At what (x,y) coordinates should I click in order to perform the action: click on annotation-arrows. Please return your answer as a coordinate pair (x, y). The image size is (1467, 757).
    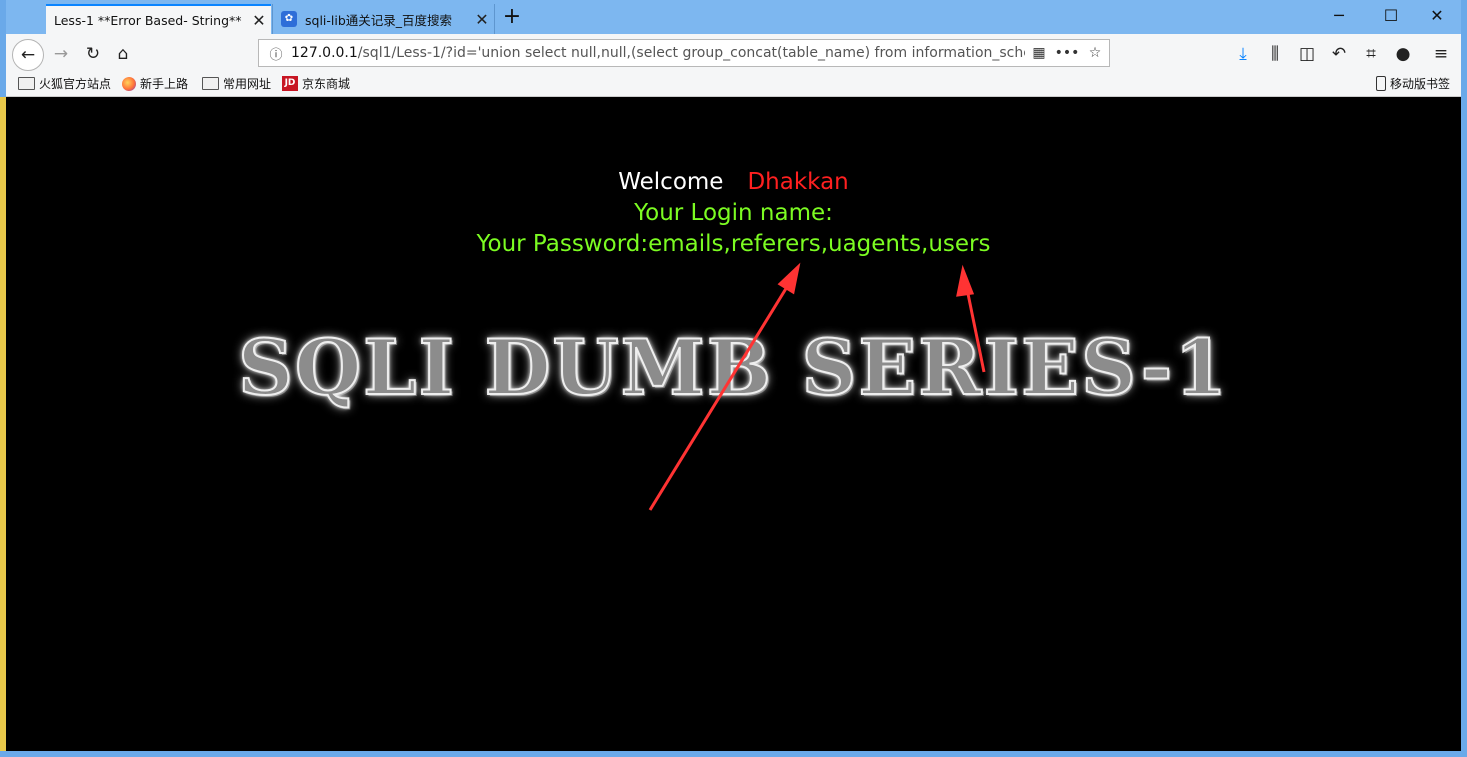
    Looking at the image, I should click on (817, 386).